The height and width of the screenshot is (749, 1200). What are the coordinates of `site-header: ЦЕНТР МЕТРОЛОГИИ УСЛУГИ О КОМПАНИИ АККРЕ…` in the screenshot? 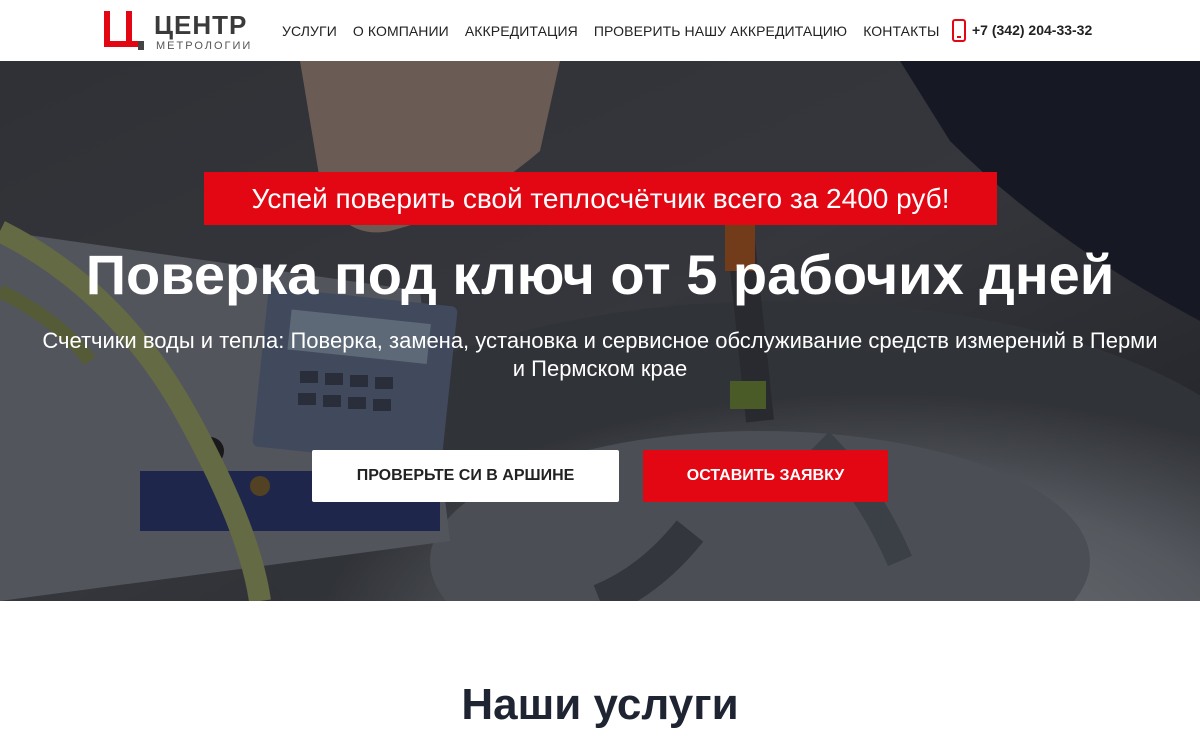 It's located at (600, 30).